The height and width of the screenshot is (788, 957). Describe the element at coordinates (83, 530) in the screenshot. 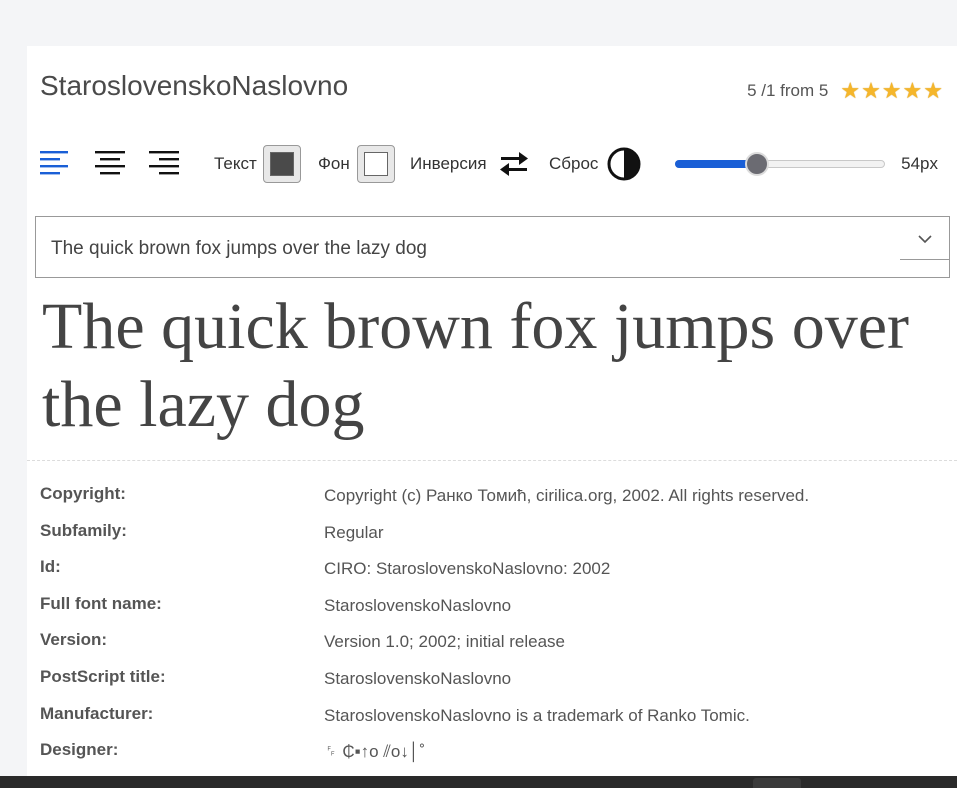

I see `info-key: Subfamily:` at that location.